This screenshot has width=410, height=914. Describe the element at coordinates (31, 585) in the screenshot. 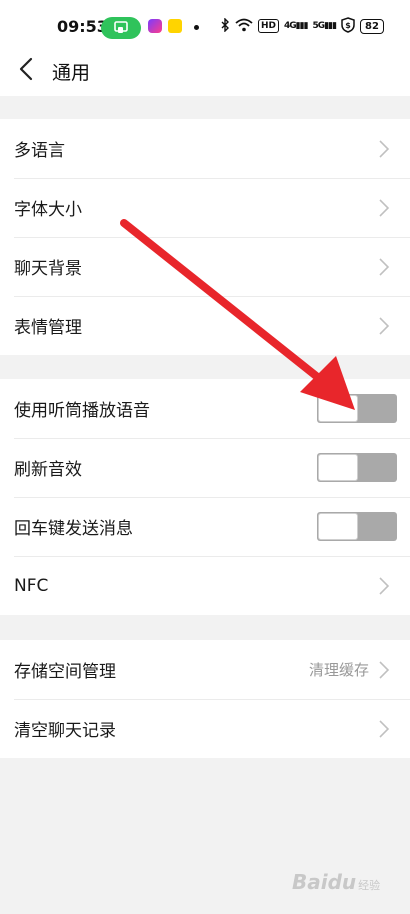

I see `setting-label: NFC` at that location.